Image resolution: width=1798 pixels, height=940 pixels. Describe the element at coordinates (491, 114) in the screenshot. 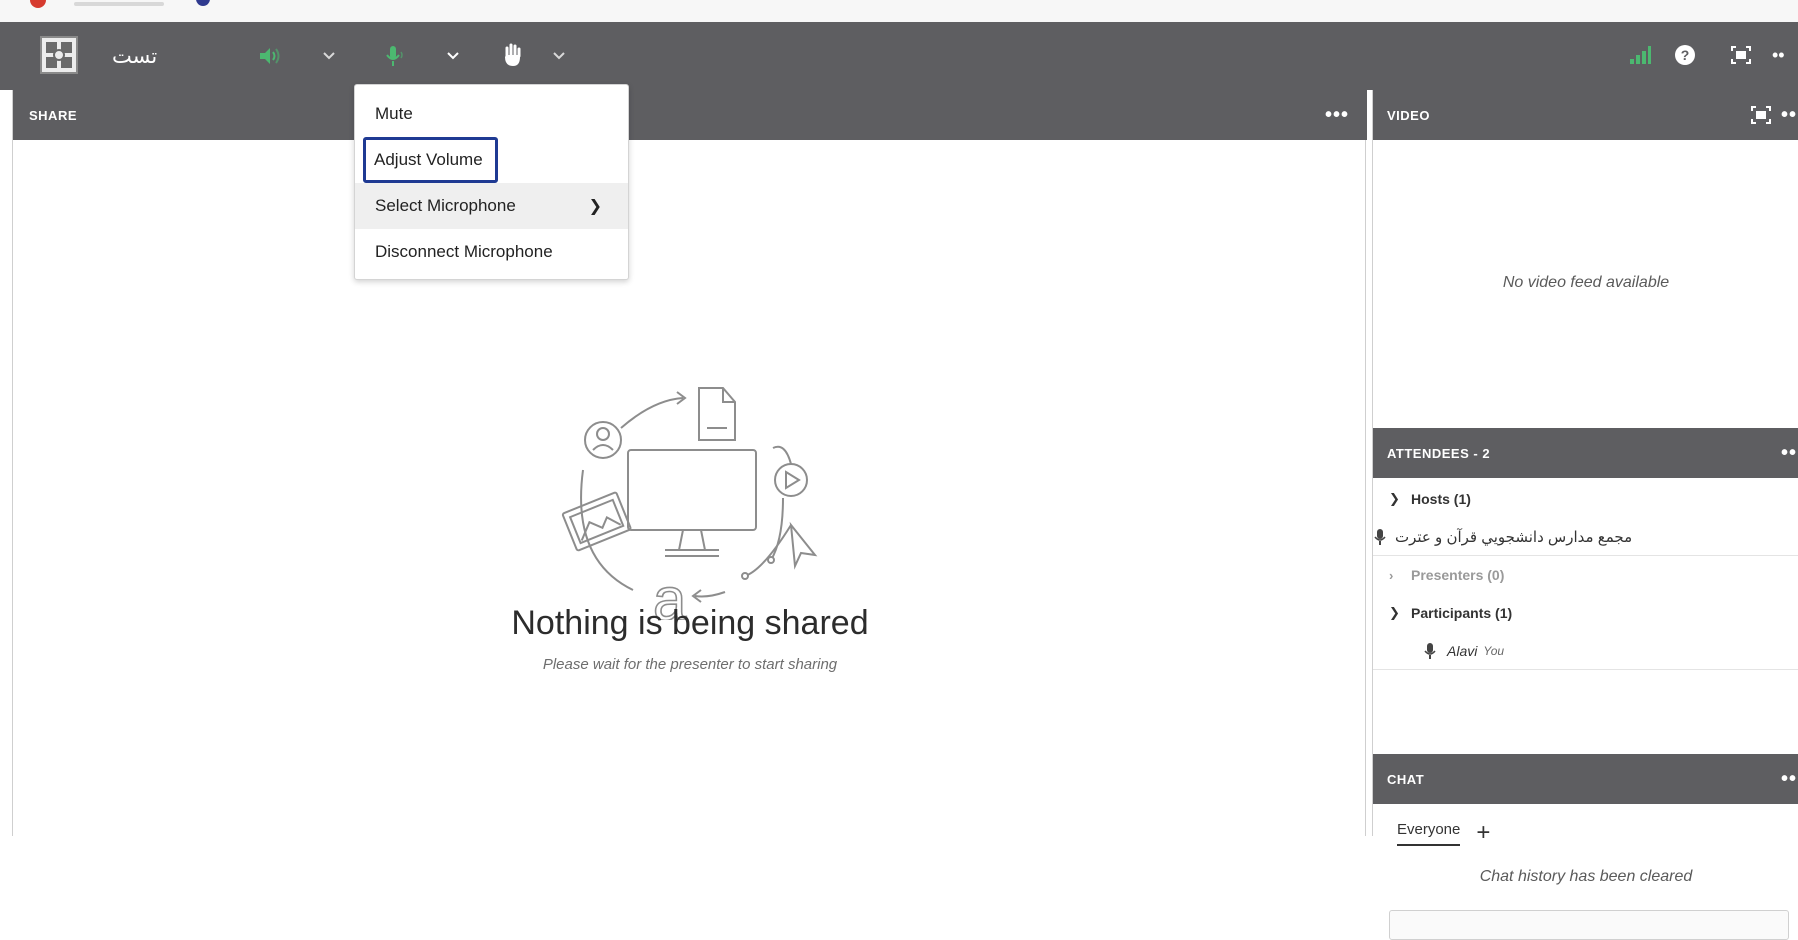

I see `menu-item-mute: Mute` at that location.